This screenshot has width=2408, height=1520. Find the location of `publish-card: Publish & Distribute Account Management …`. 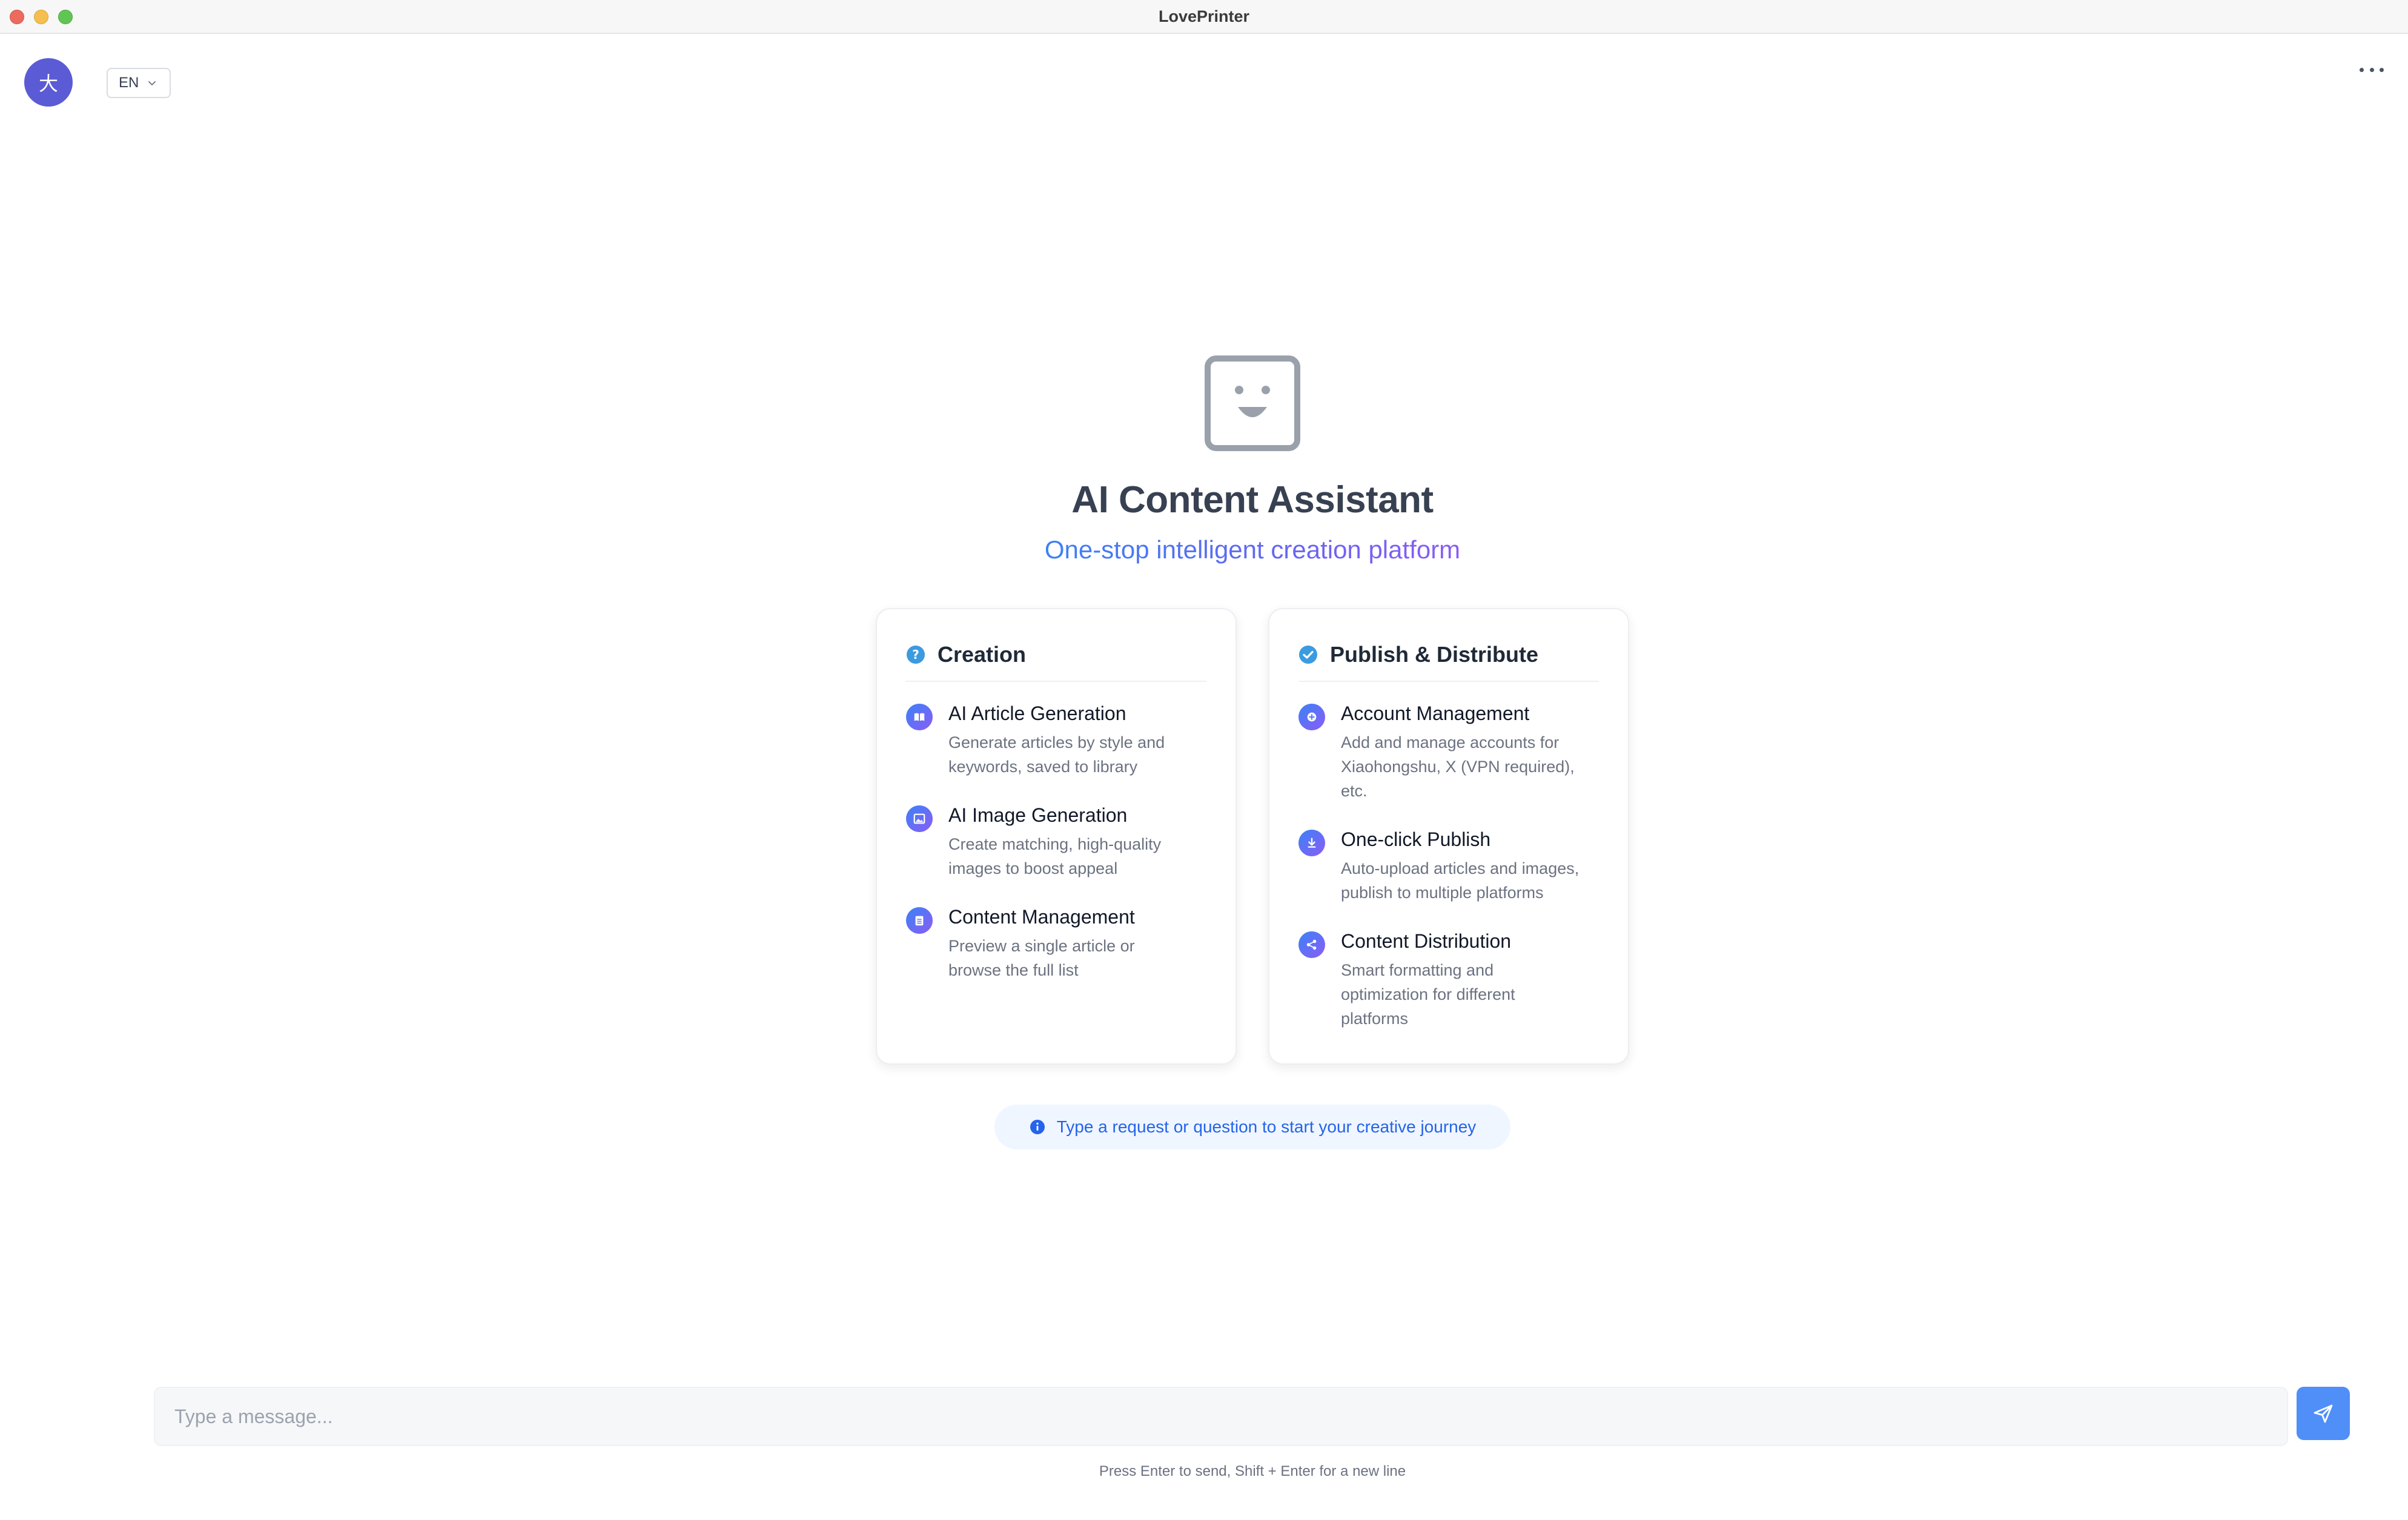

publish-card: Publish & Distribute Account Management … is located at coordinates (1448, 836).